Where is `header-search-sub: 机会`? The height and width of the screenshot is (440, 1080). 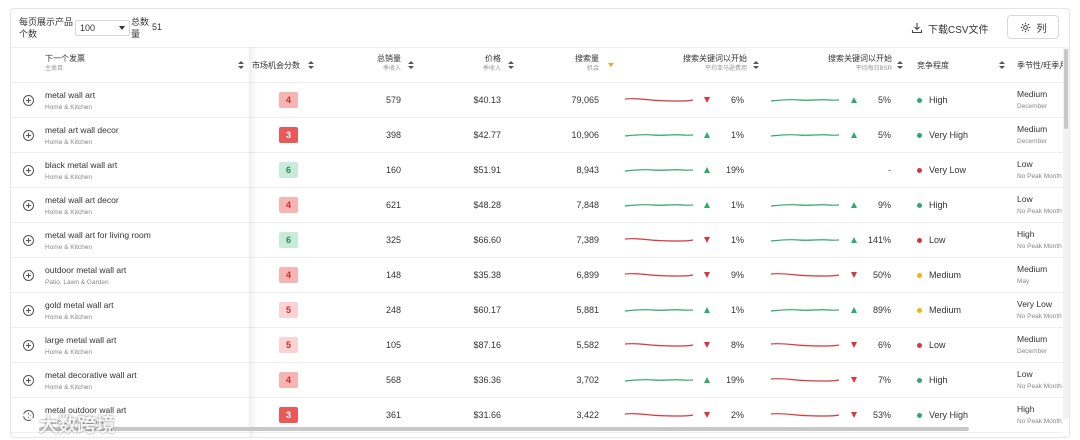
header-search-sub: 机会 is located at coordinates (592, 69).